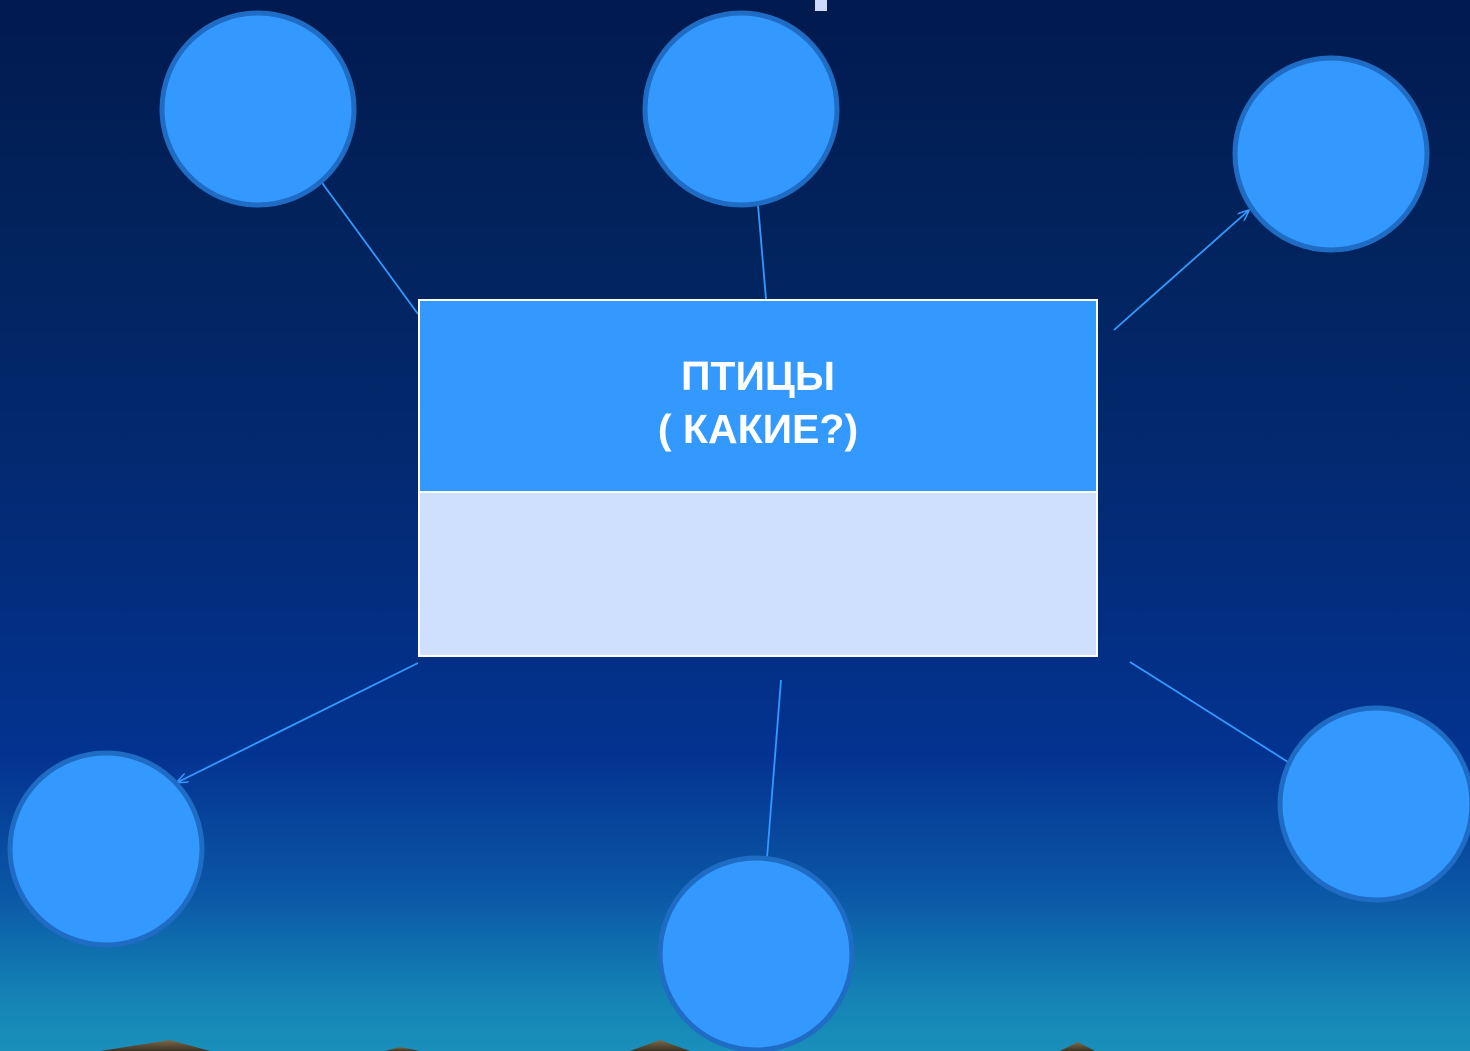 This screenshot has width=1470, height=1051. What do you see at coordinates (762, 252) in the screenshot?
I see `connector-top-center` at bounding box center [762, 252].